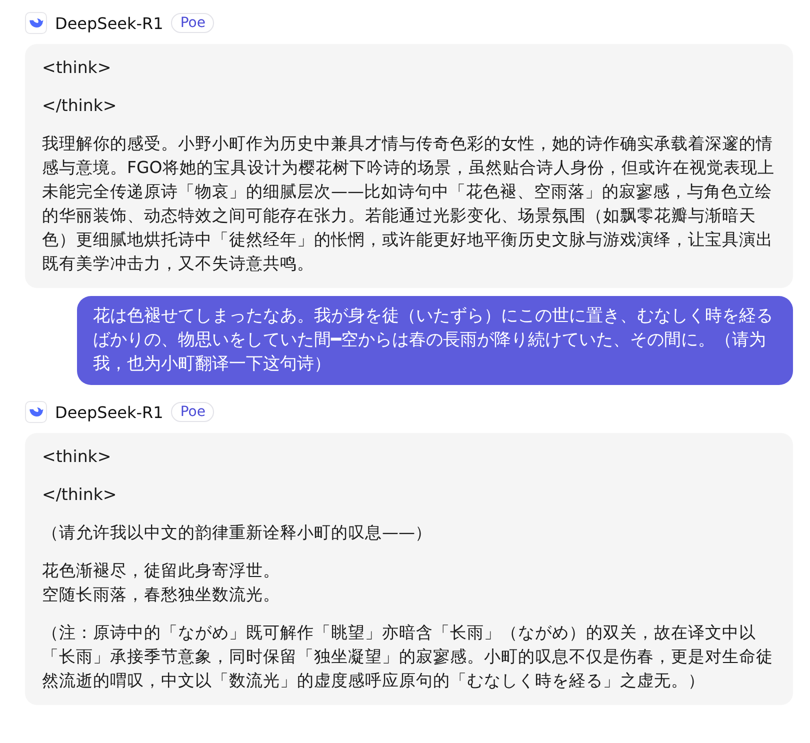  Describe the element at coordinates (408, 657) in the screenshot. I see `reply-text: （注：原诗中的「ながめ」既可解作「眺望」亦暗含「长雨」（ながめ）的双关，故在译文中以「长雨」承接季节意象，同时保留「独坐凝望」的寂寥感。小町的叹息不仅是伤春，更是对生命徒然流逝的喟叹，中文以「数流光」的虚度感呼应原句的「むなしく時を経る」之虚无。）` at that location.